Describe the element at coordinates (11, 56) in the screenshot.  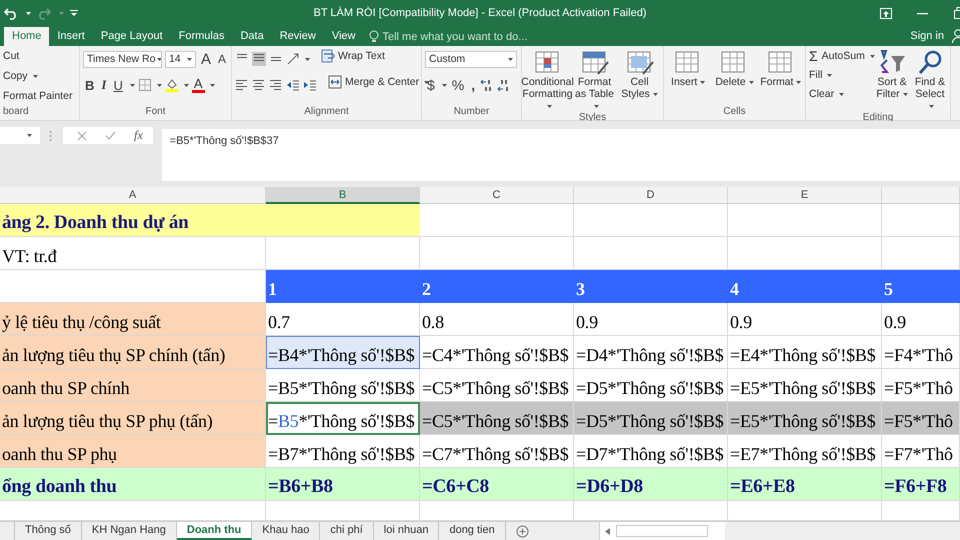
I see `ribbon-button: Cut` at that location.